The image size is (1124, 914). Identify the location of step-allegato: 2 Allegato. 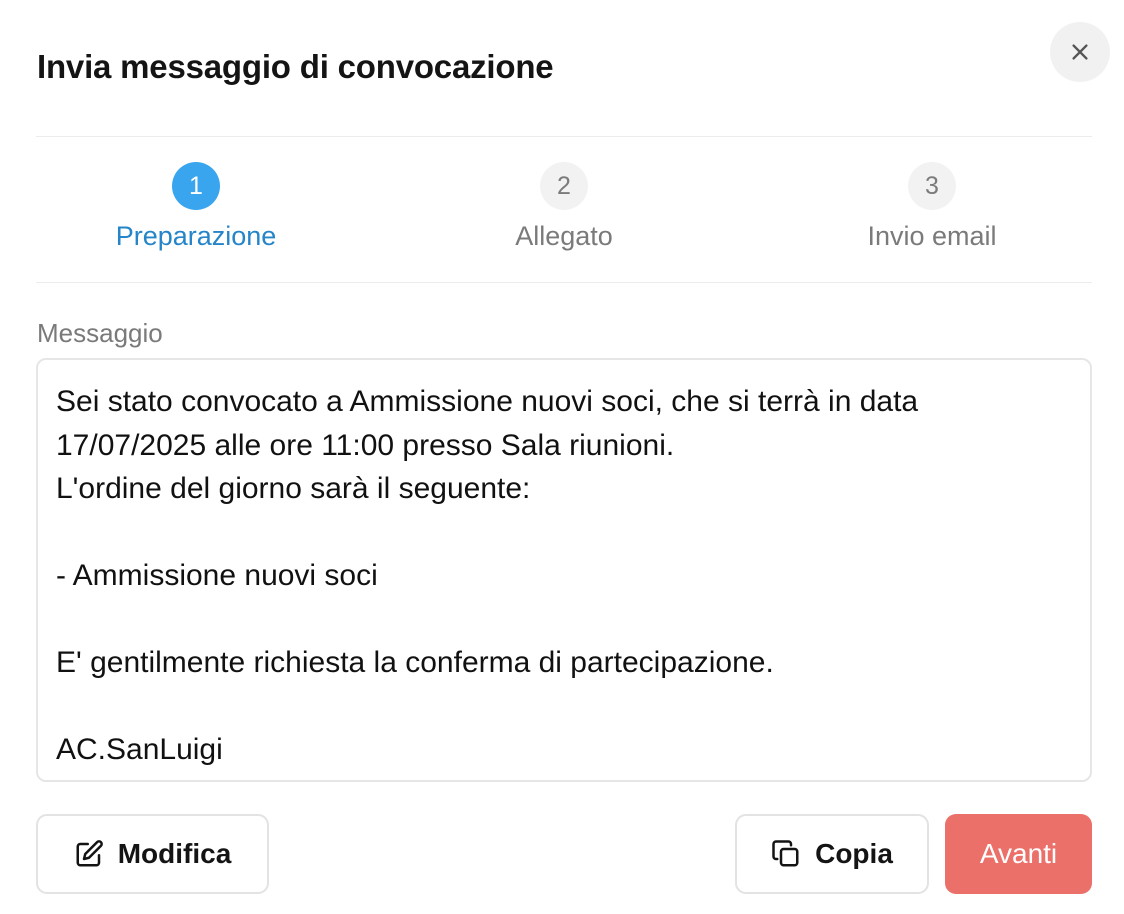
(564, 207).